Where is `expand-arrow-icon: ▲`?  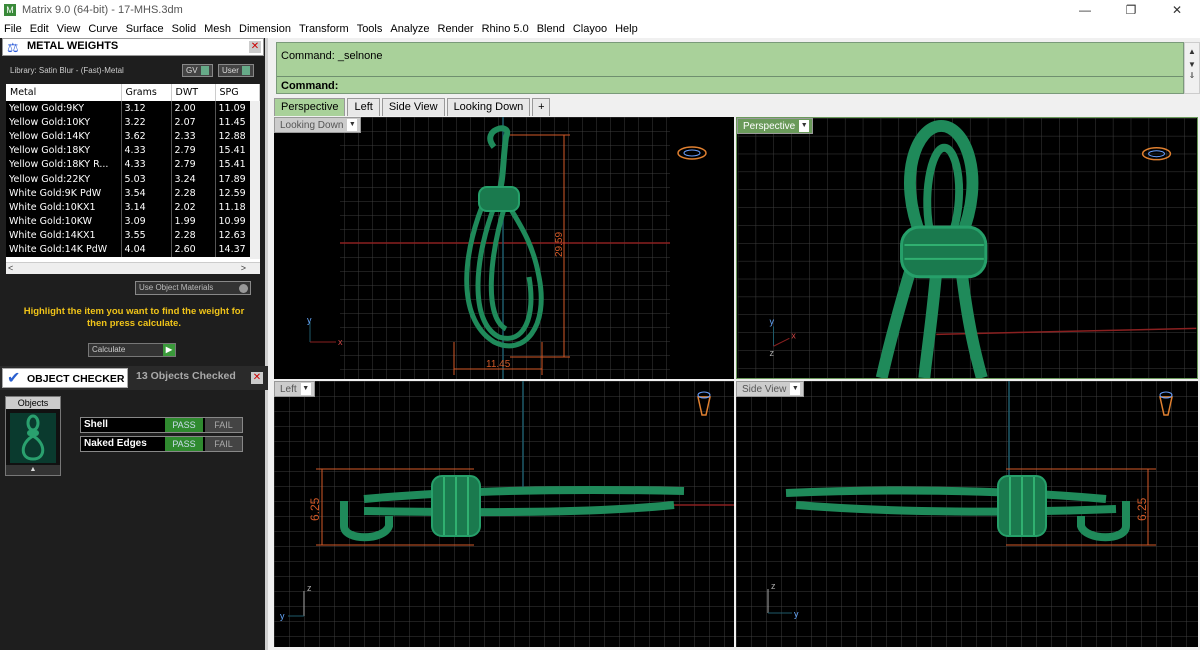 expand-arrow-icon: ▲ is located at coordinates (33, 470).